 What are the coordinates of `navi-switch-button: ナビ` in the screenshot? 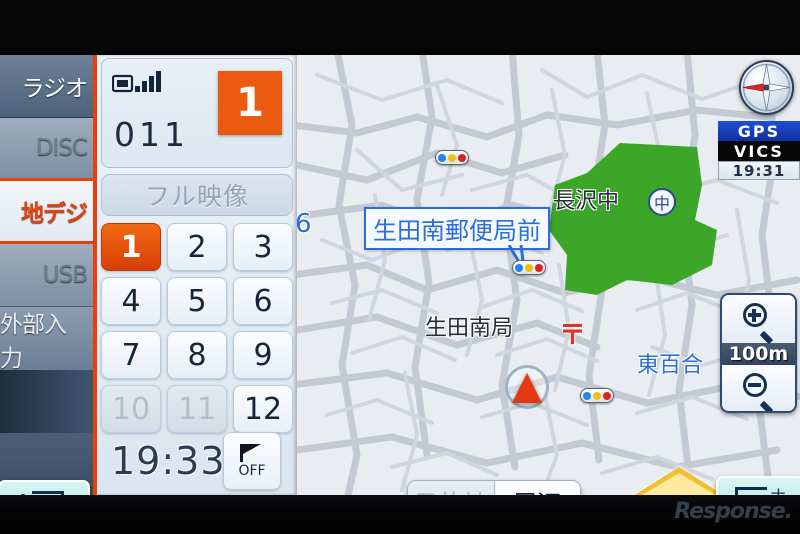 It's located at (758, 485).